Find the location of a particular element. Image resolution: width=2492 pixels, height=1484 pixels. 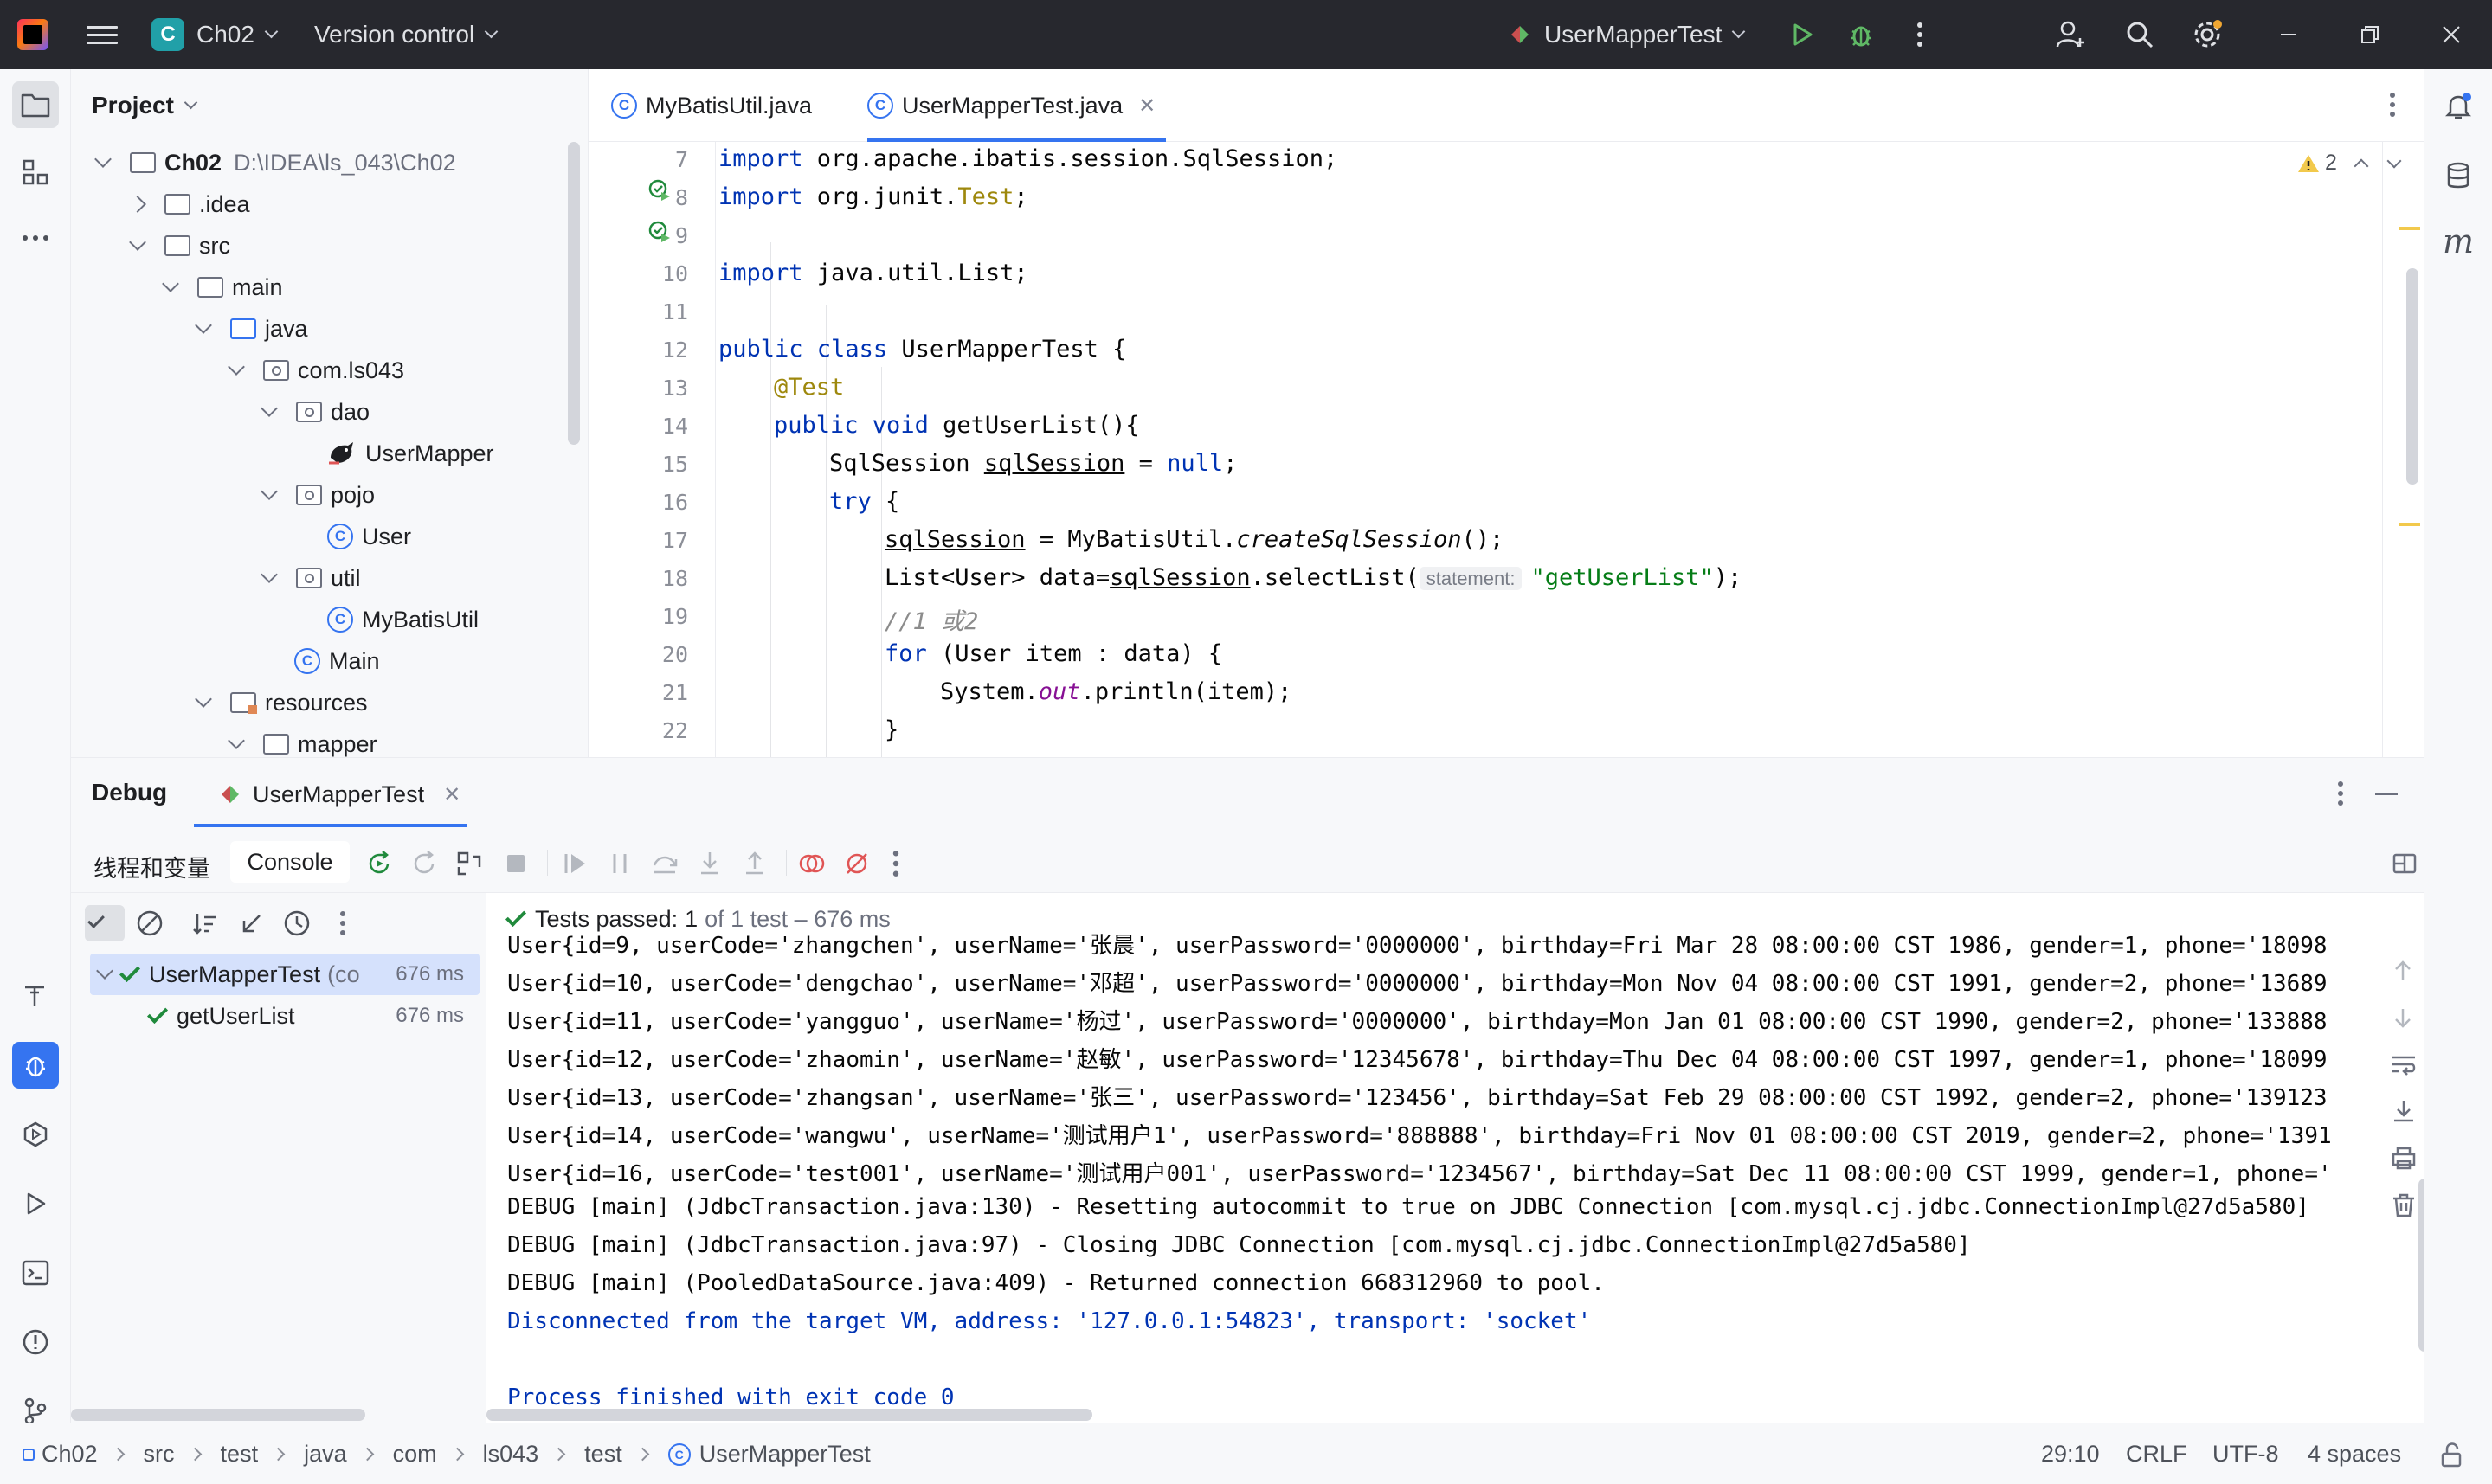

warning-marker is located at coordinates (2409, 228).